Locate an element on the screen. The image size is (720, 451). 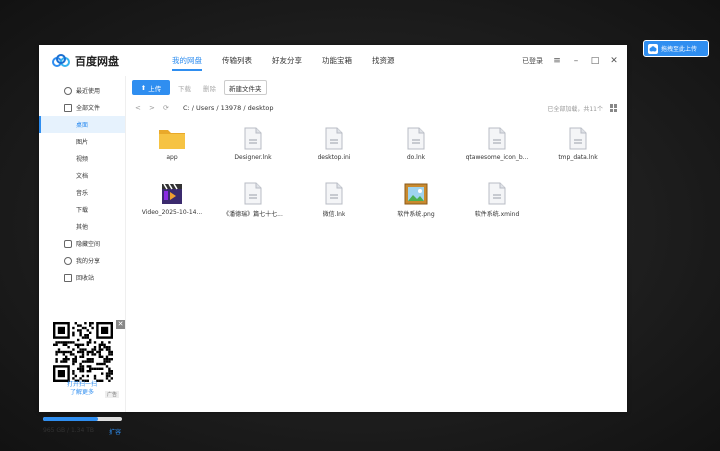
ad-close-button: ✕ is located at coordinates (120, 324).